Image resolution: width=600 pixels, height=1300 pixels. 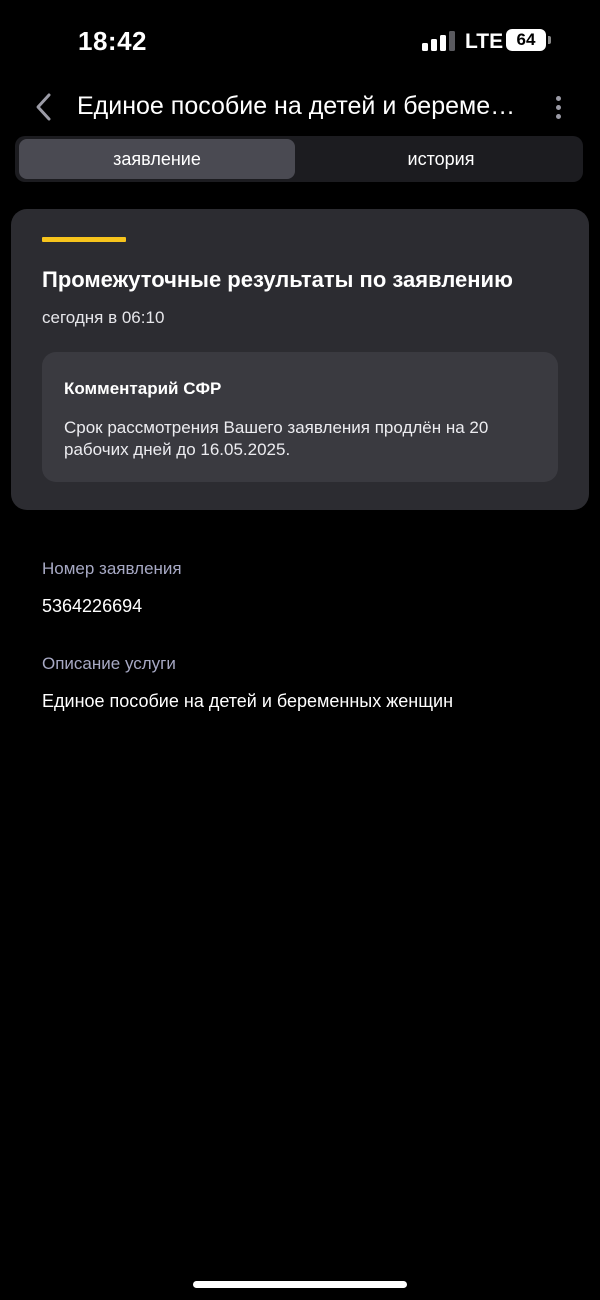 I want to click on more-button, so click(x=558, y=107).